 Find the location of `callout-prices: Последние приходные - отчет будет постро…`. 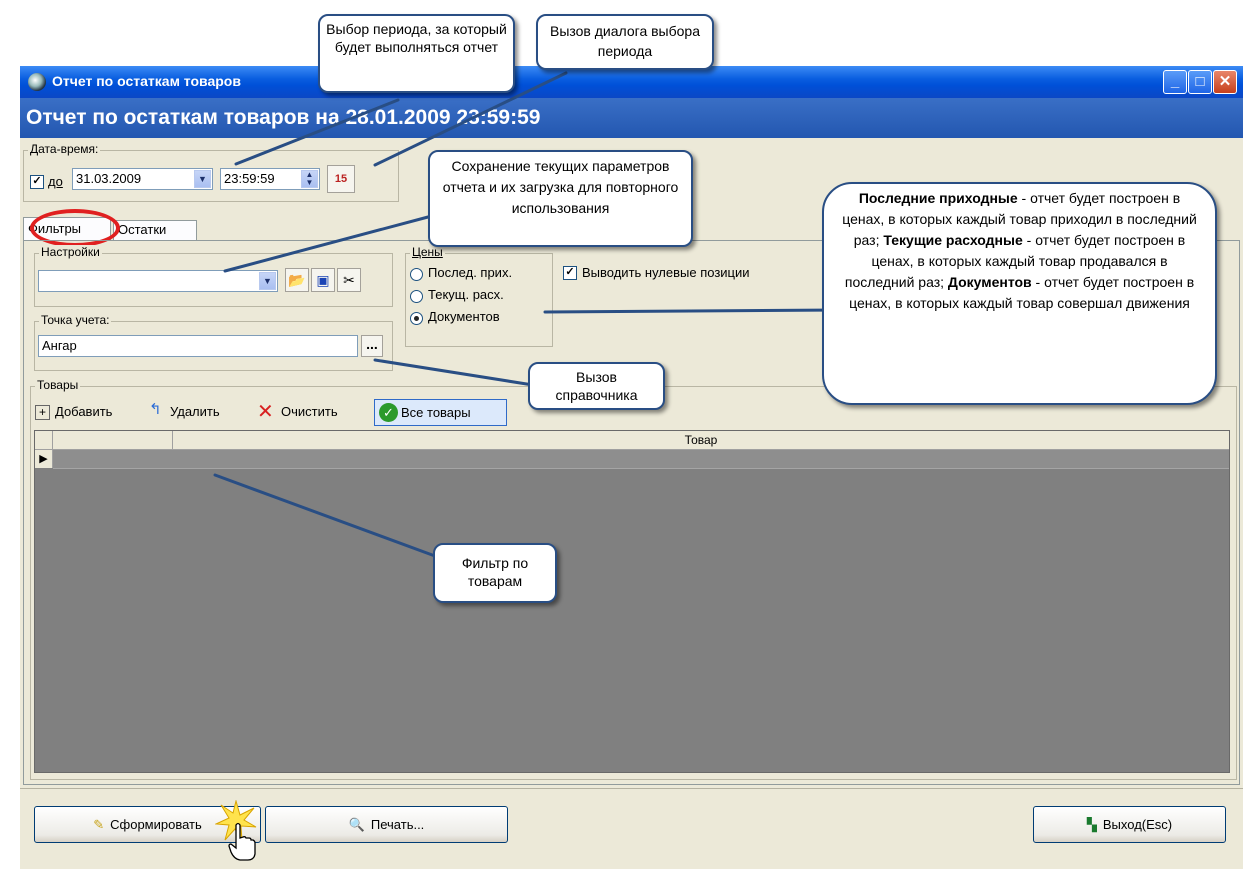

callout-prices: Последние приходные - отчет будет постро… is located at coordinates (1019, 293).